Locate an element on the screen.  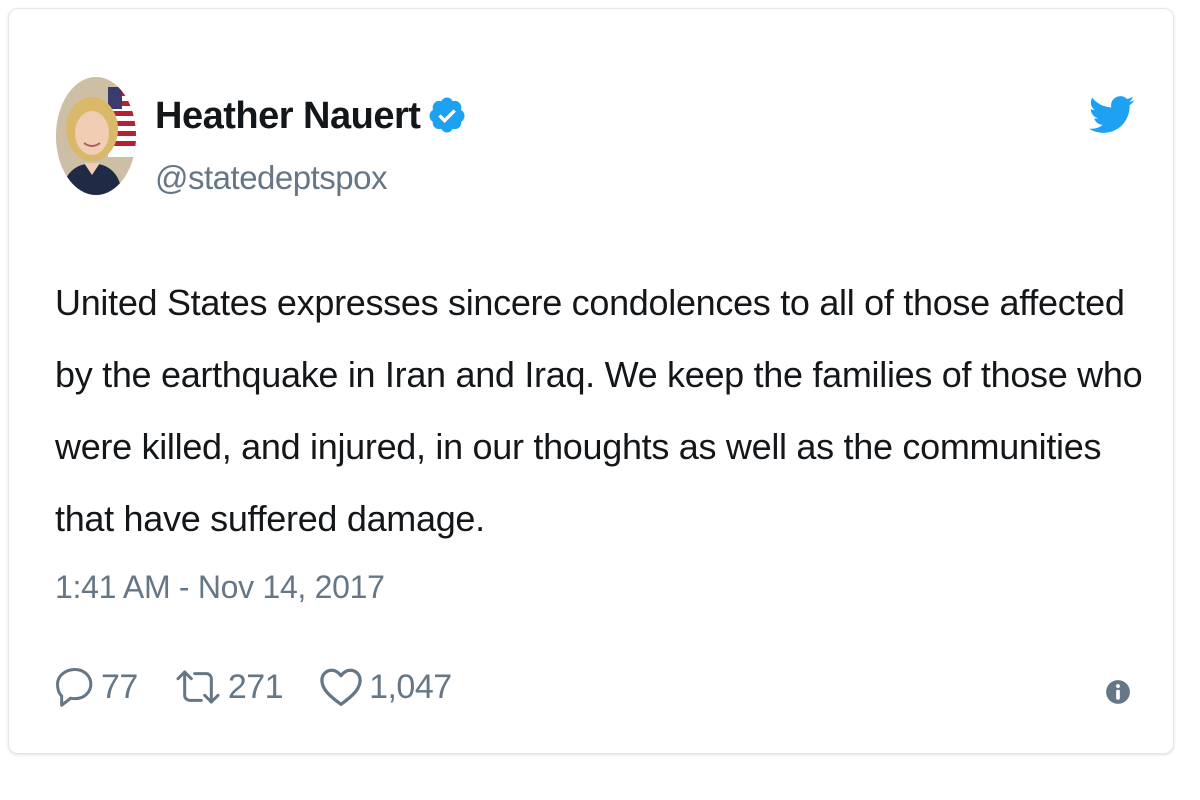
avatar is located at coordinates (96, 136).